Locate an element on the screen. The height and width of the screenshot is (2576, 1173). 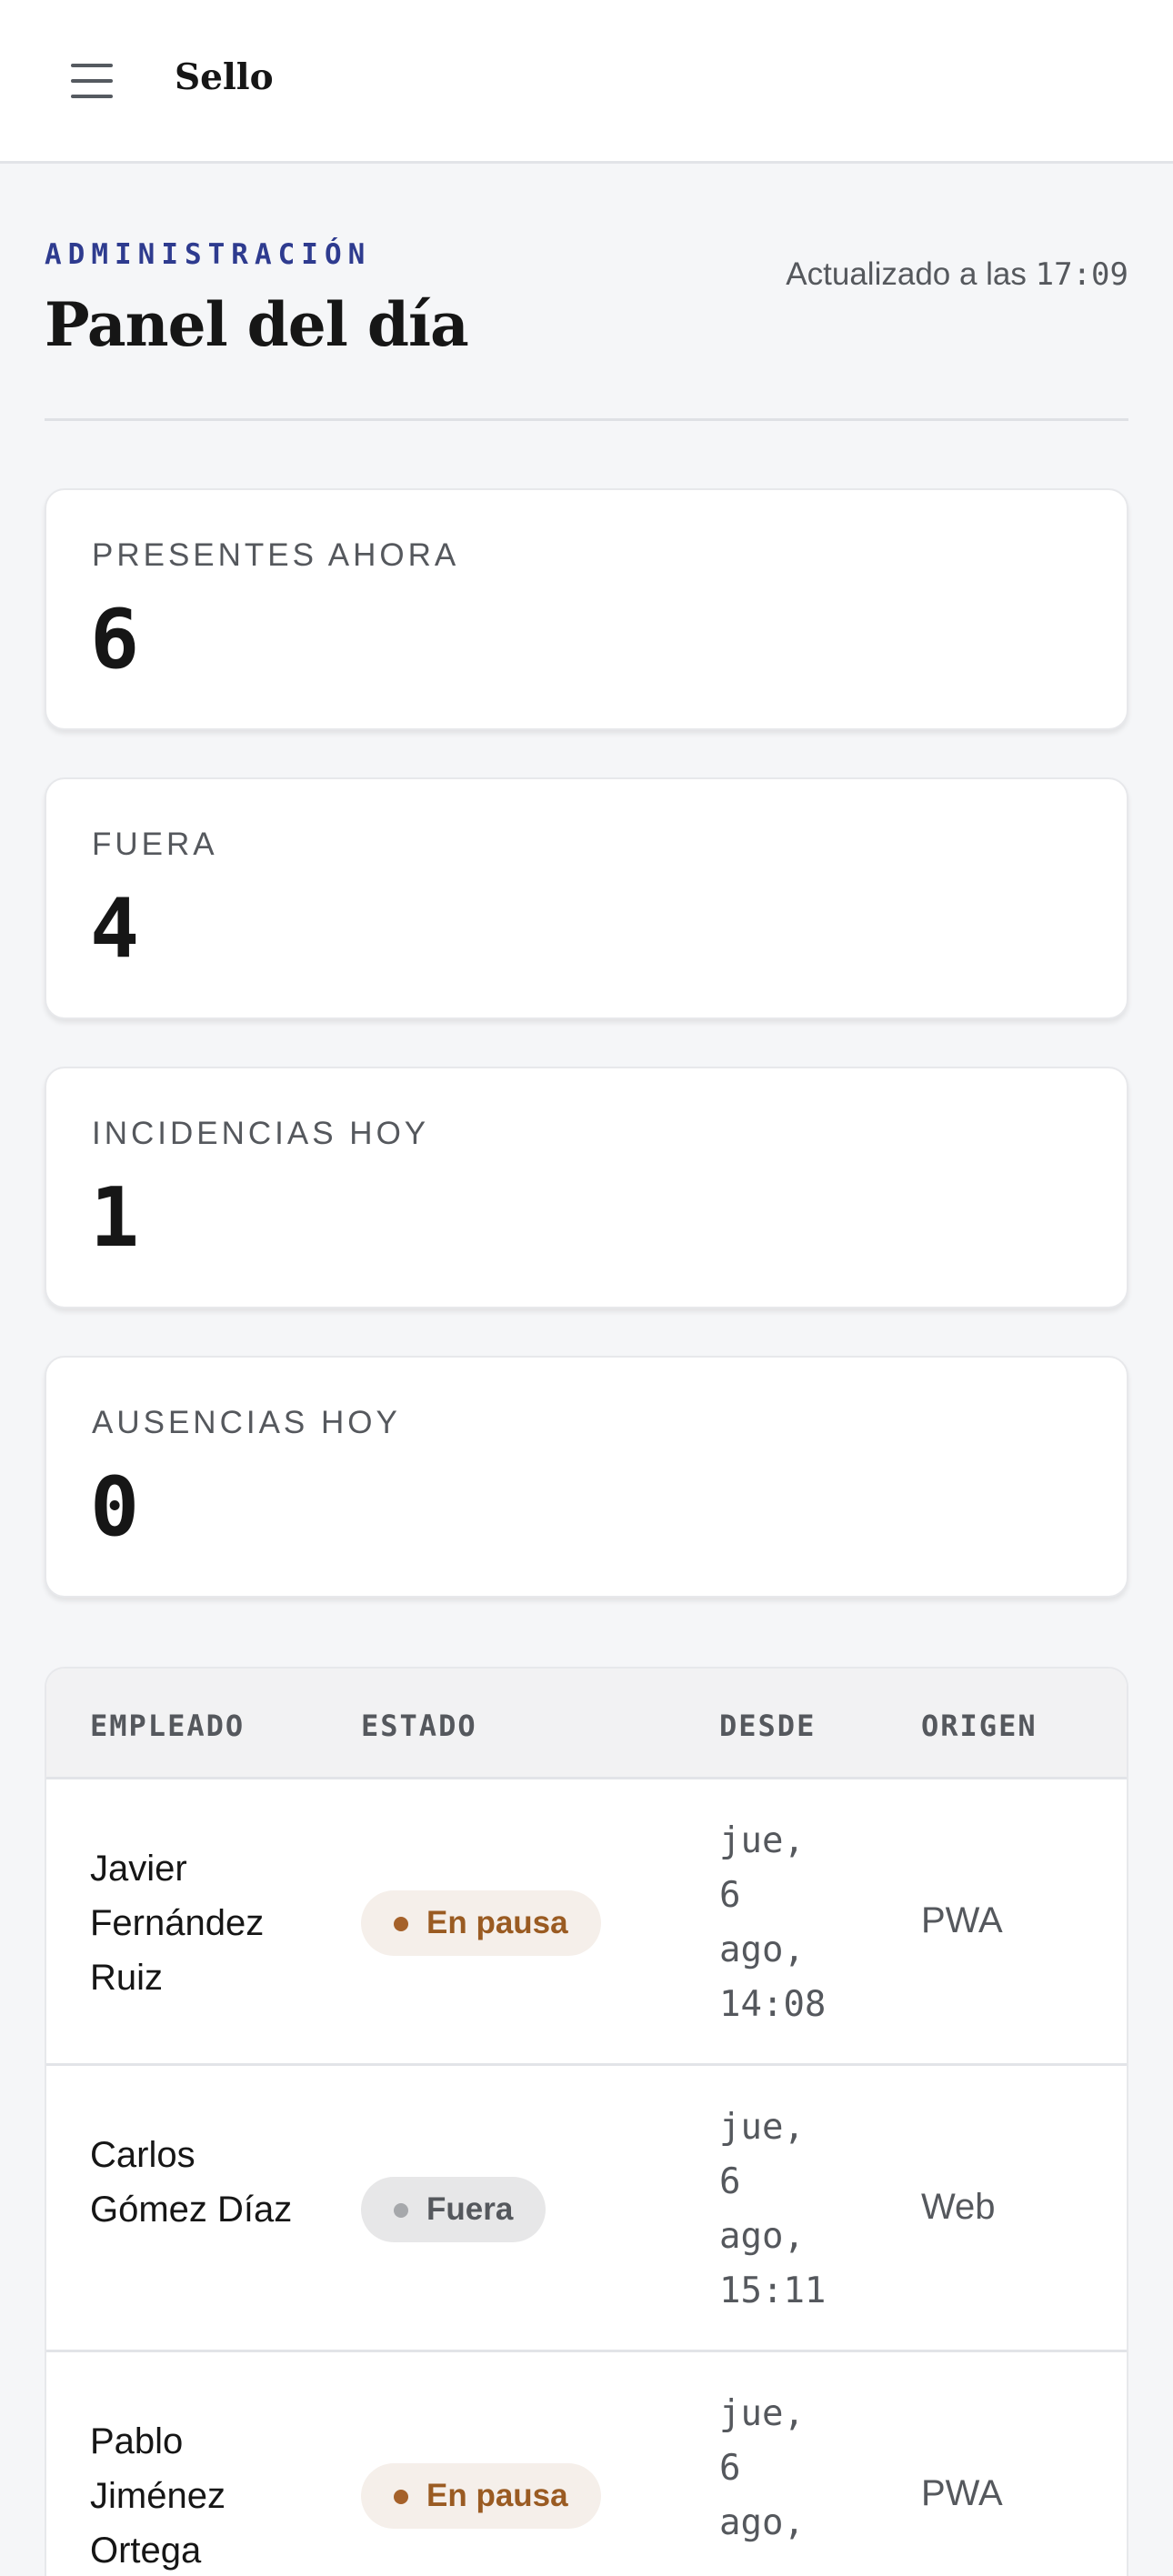
stat-value: 1 is located at coordinates (115, 1218).